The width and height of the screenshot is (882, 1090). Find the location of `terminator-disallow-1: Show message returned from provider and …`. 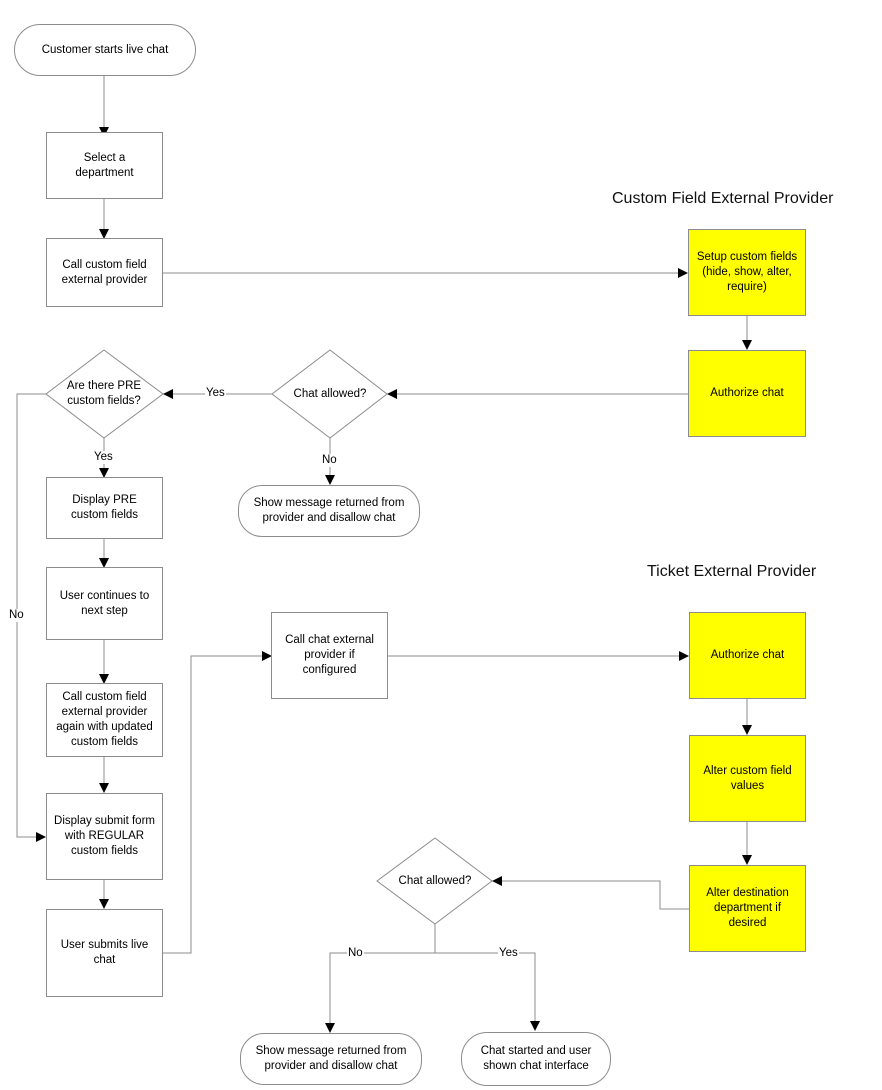

terminator-disallow-1: Show message returned from provider and … is located at coordinates (329, 511).